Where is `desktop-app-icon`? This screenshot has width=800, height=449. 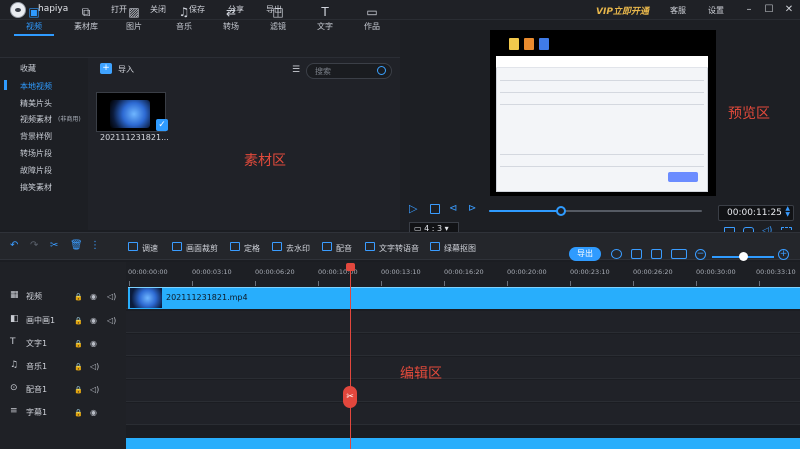 desktop-app-icon is located at coordinates (529, 44).